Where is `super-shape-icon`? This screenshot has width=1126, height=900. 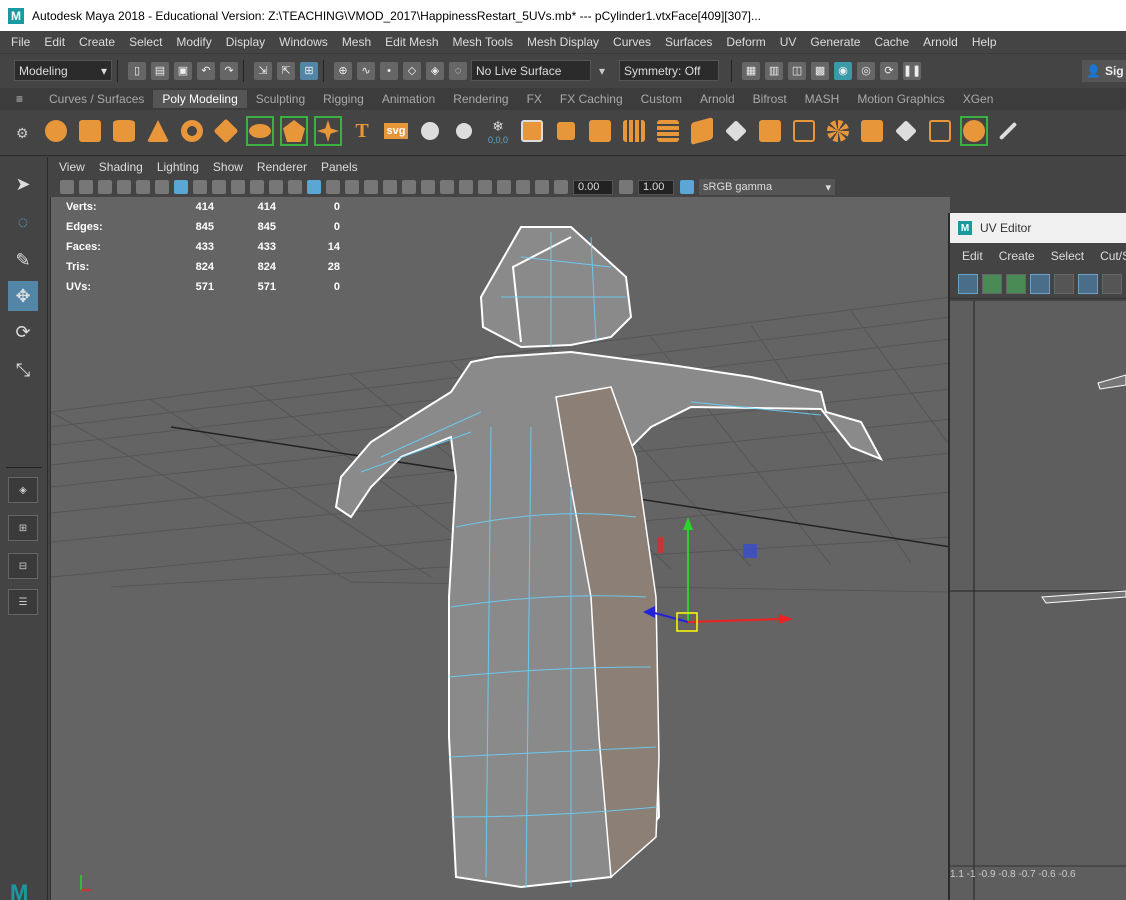
super-shape-icon is located at coordinates (328, 131).